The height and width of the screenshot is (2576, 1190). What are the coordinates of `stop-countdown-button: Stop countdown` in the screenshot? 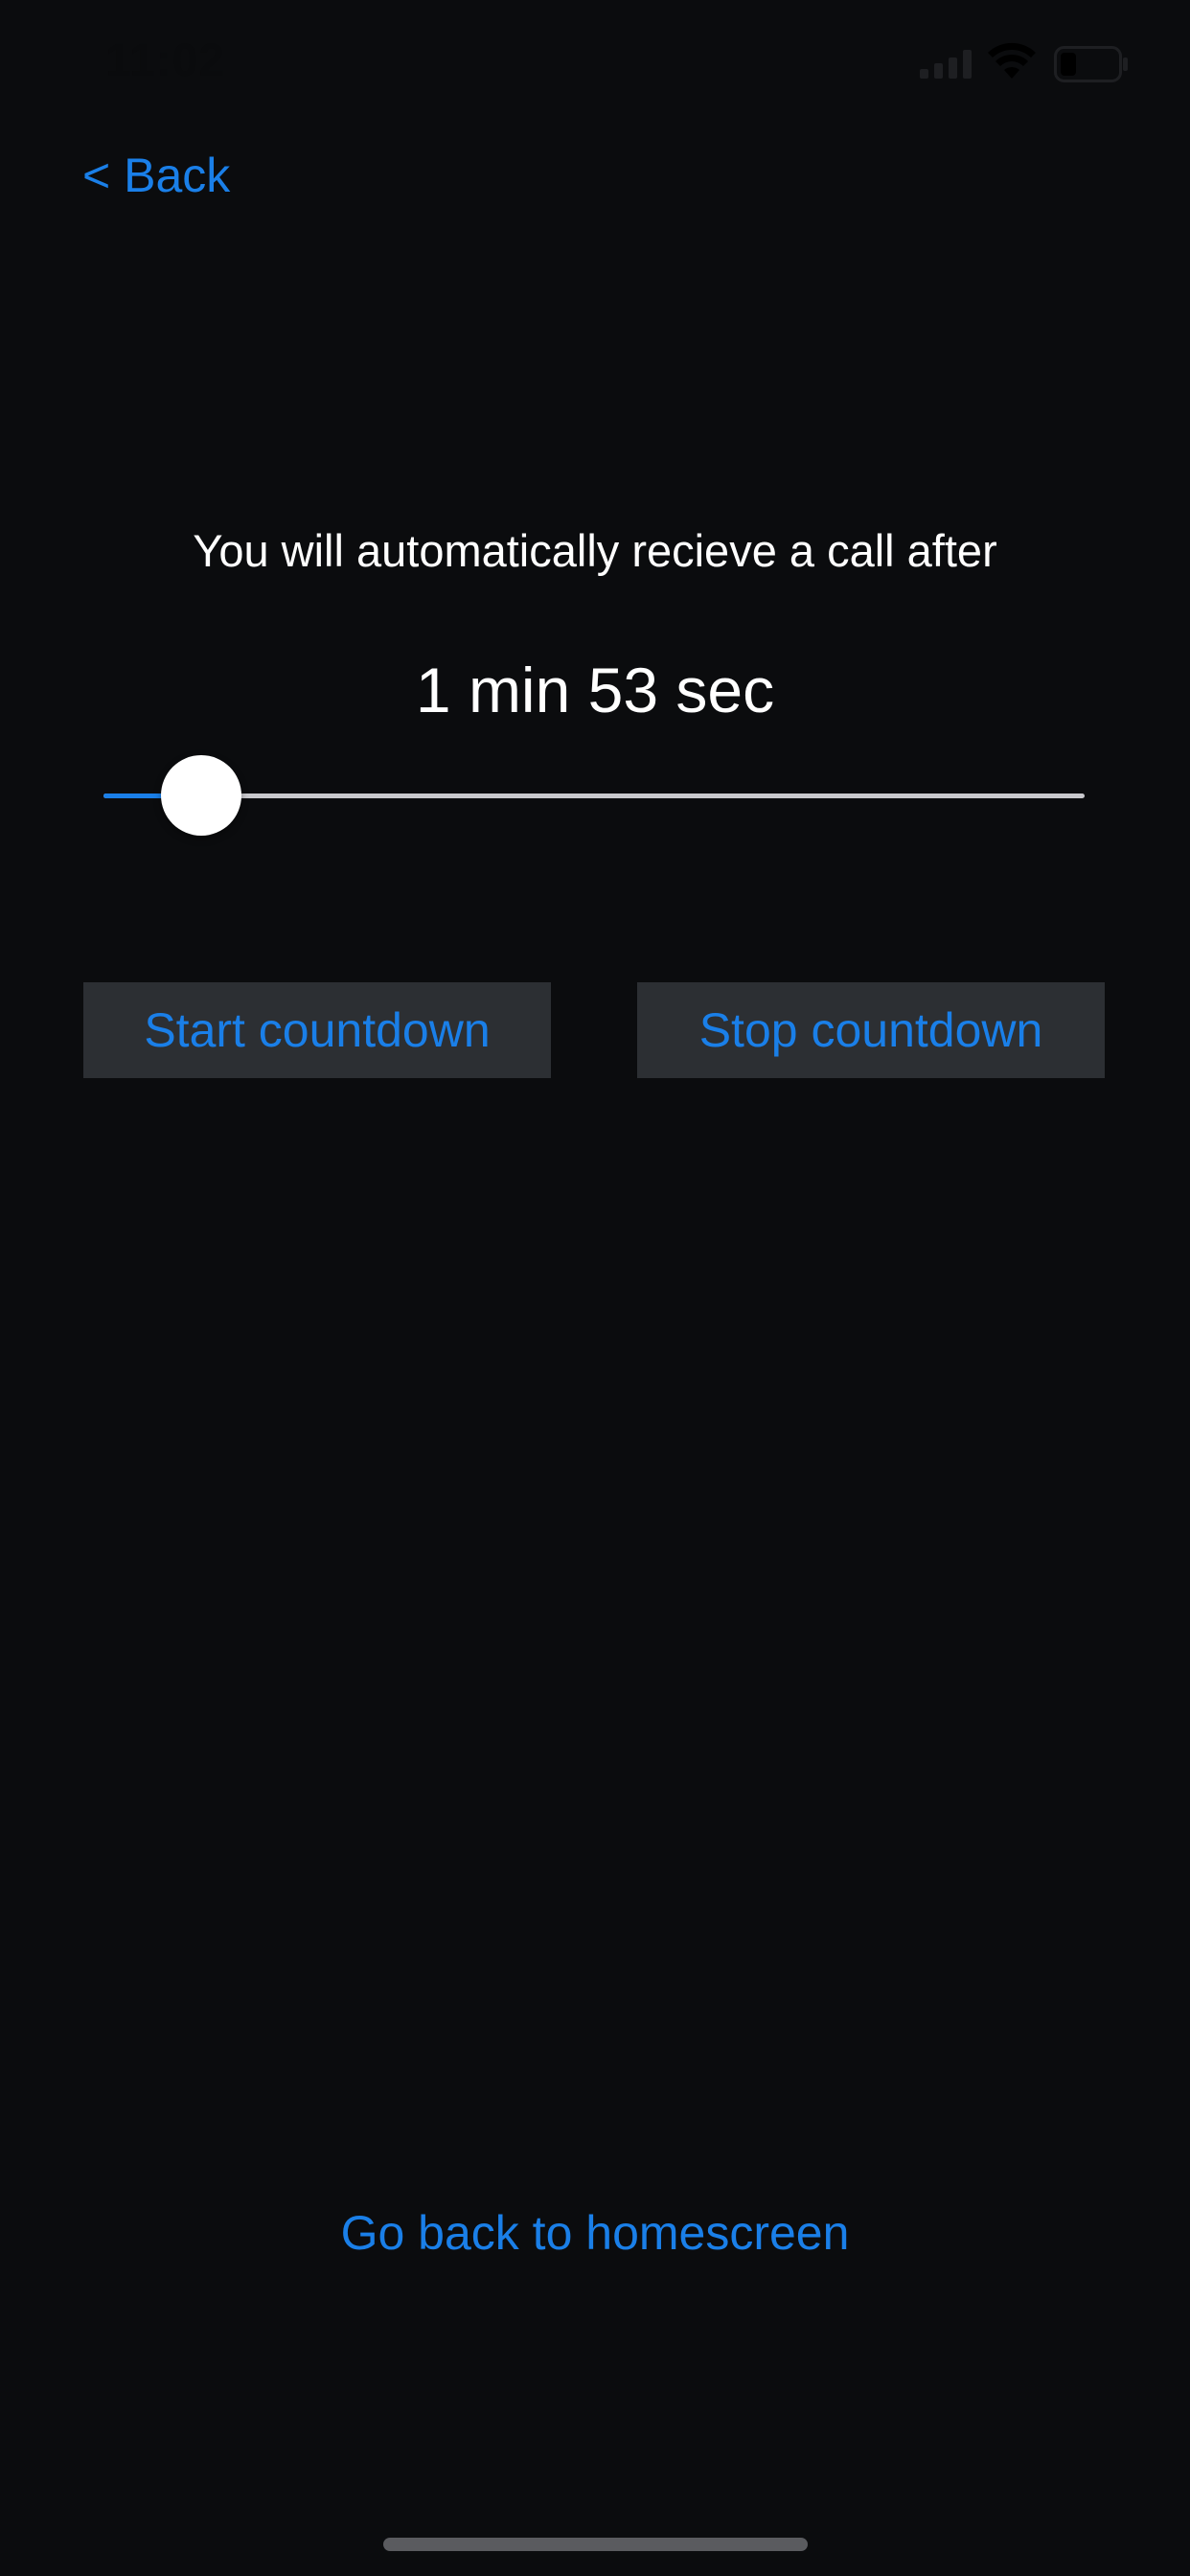 It's located at (871, 1030).